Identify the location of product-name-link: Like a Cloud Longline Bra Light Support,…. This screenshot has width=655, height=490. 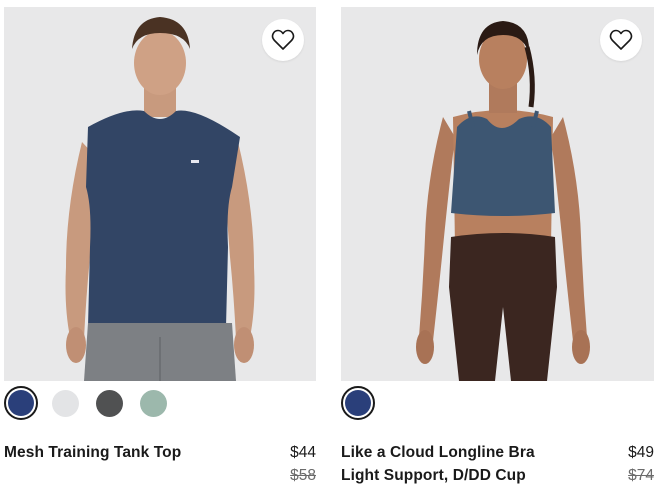
(466, 464).